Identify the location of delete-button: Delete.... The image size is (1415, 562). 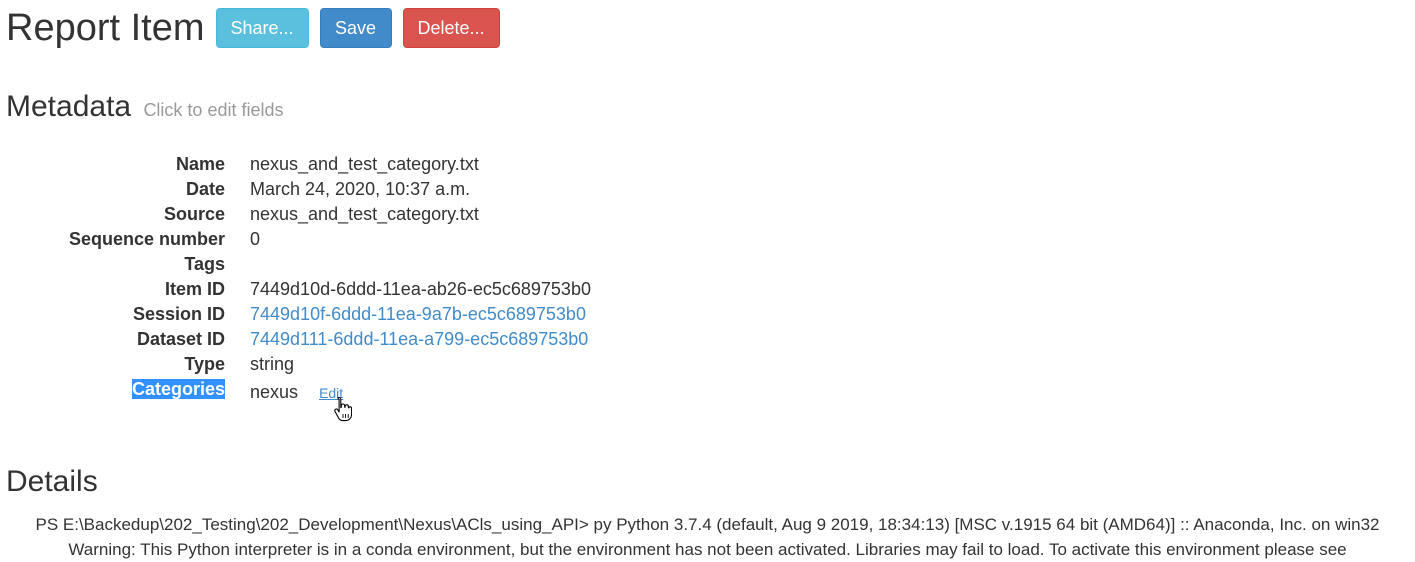
(451, 28).